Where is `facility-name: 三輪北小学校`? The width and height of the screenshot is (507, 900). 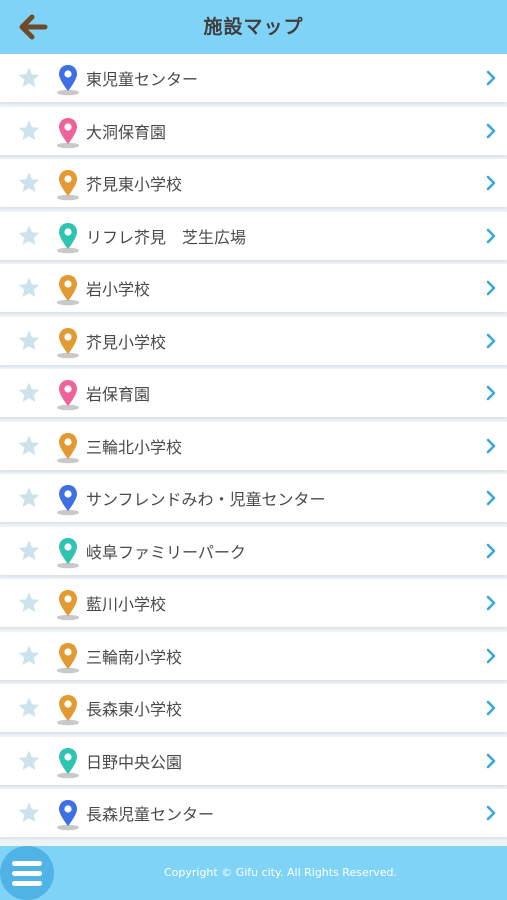
facility-name: 三輪北小学校 is located at coordinates (134, 447).